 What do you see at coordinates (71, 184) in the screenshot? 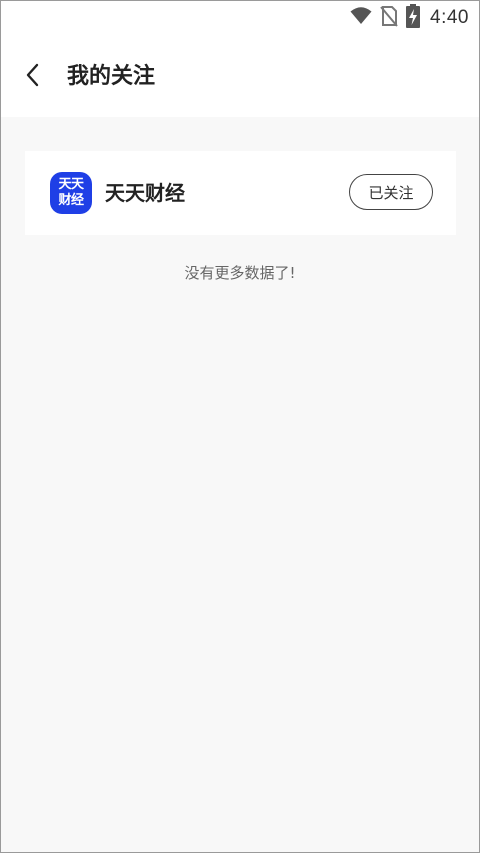
I see `logo-text-line1: 天天` at bounding box center [71, 184].